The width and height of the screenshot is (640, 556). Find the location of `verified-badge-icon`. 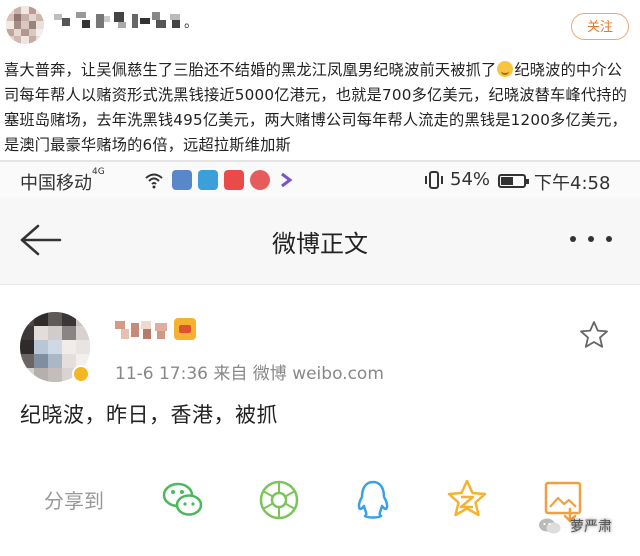

verified-badge-icon is located at coordinates (81, 374).